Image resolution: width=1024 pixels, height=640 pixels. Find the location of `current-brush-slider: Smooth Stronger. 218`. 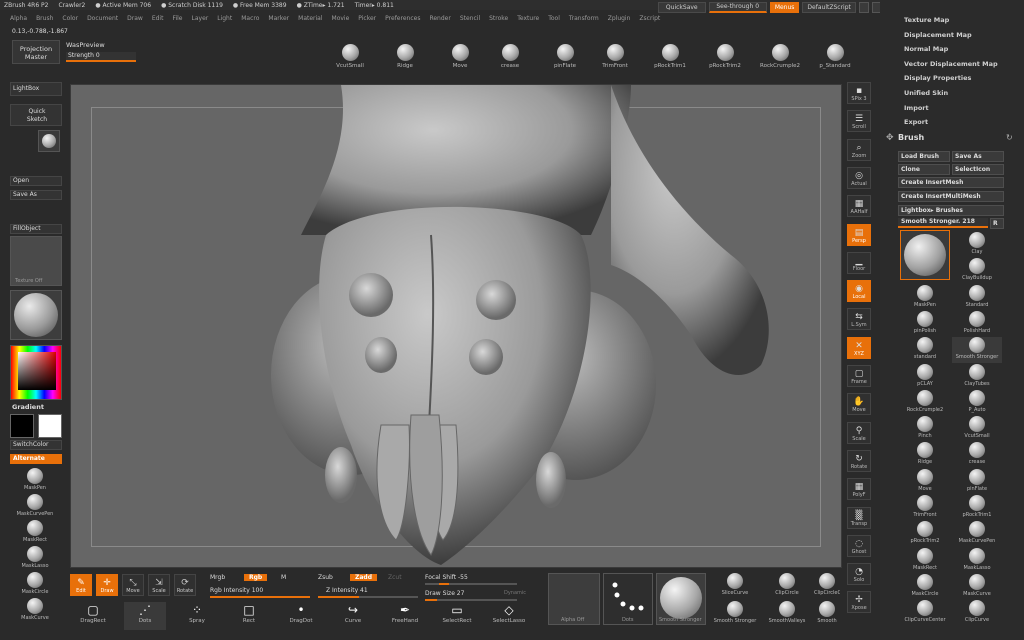

current-brush-slider: Smooth Stronger. 218 is located at coordinates (943, 223).